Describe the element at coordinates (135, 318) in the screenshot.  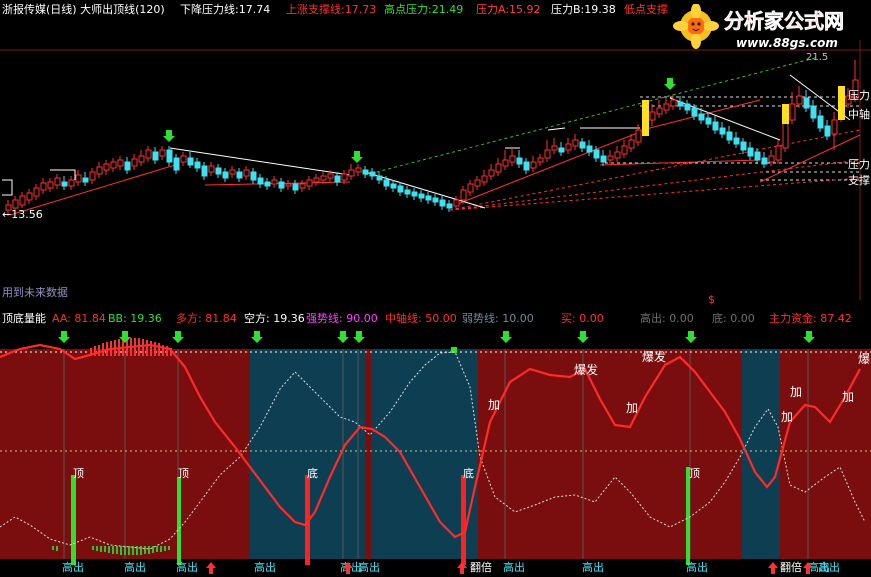
I see `indicator-item-1: BB: 19.36` at that location.